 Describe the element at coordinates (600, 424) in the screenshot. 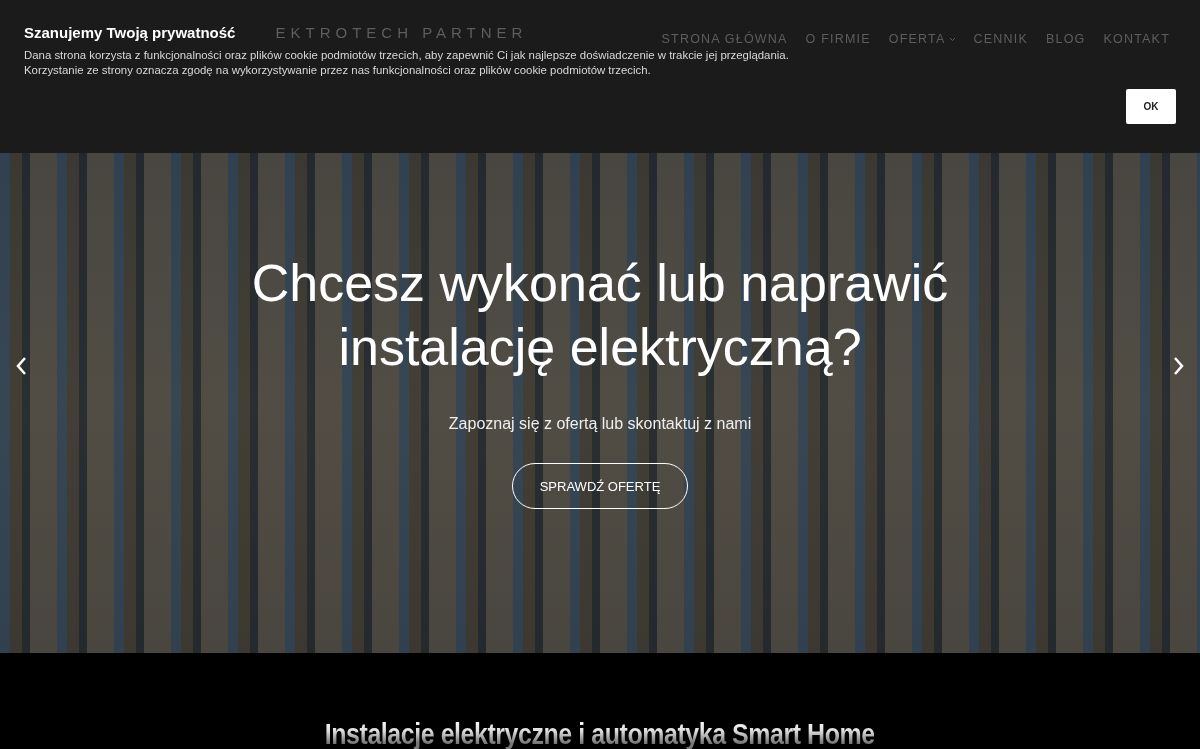

I see `hero-subtitle: Zapoznaj się z ofertą lub skontaktuj z nami` at that location.